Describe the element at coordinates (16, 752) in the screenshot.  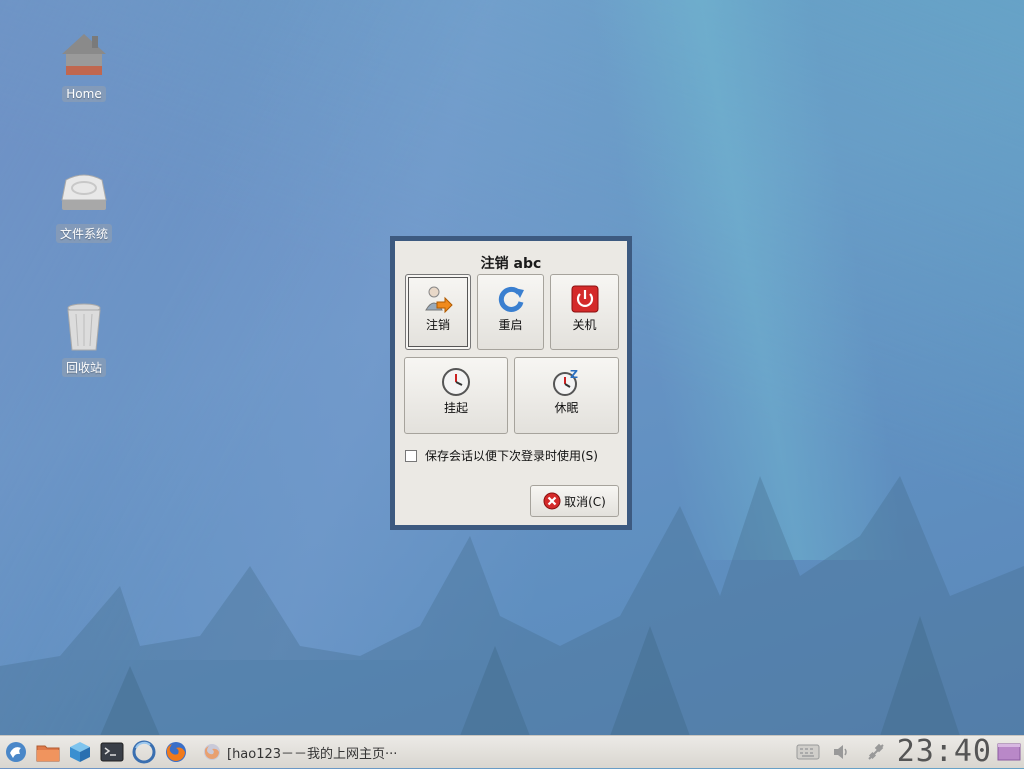
I see `menu-icon` at that location.